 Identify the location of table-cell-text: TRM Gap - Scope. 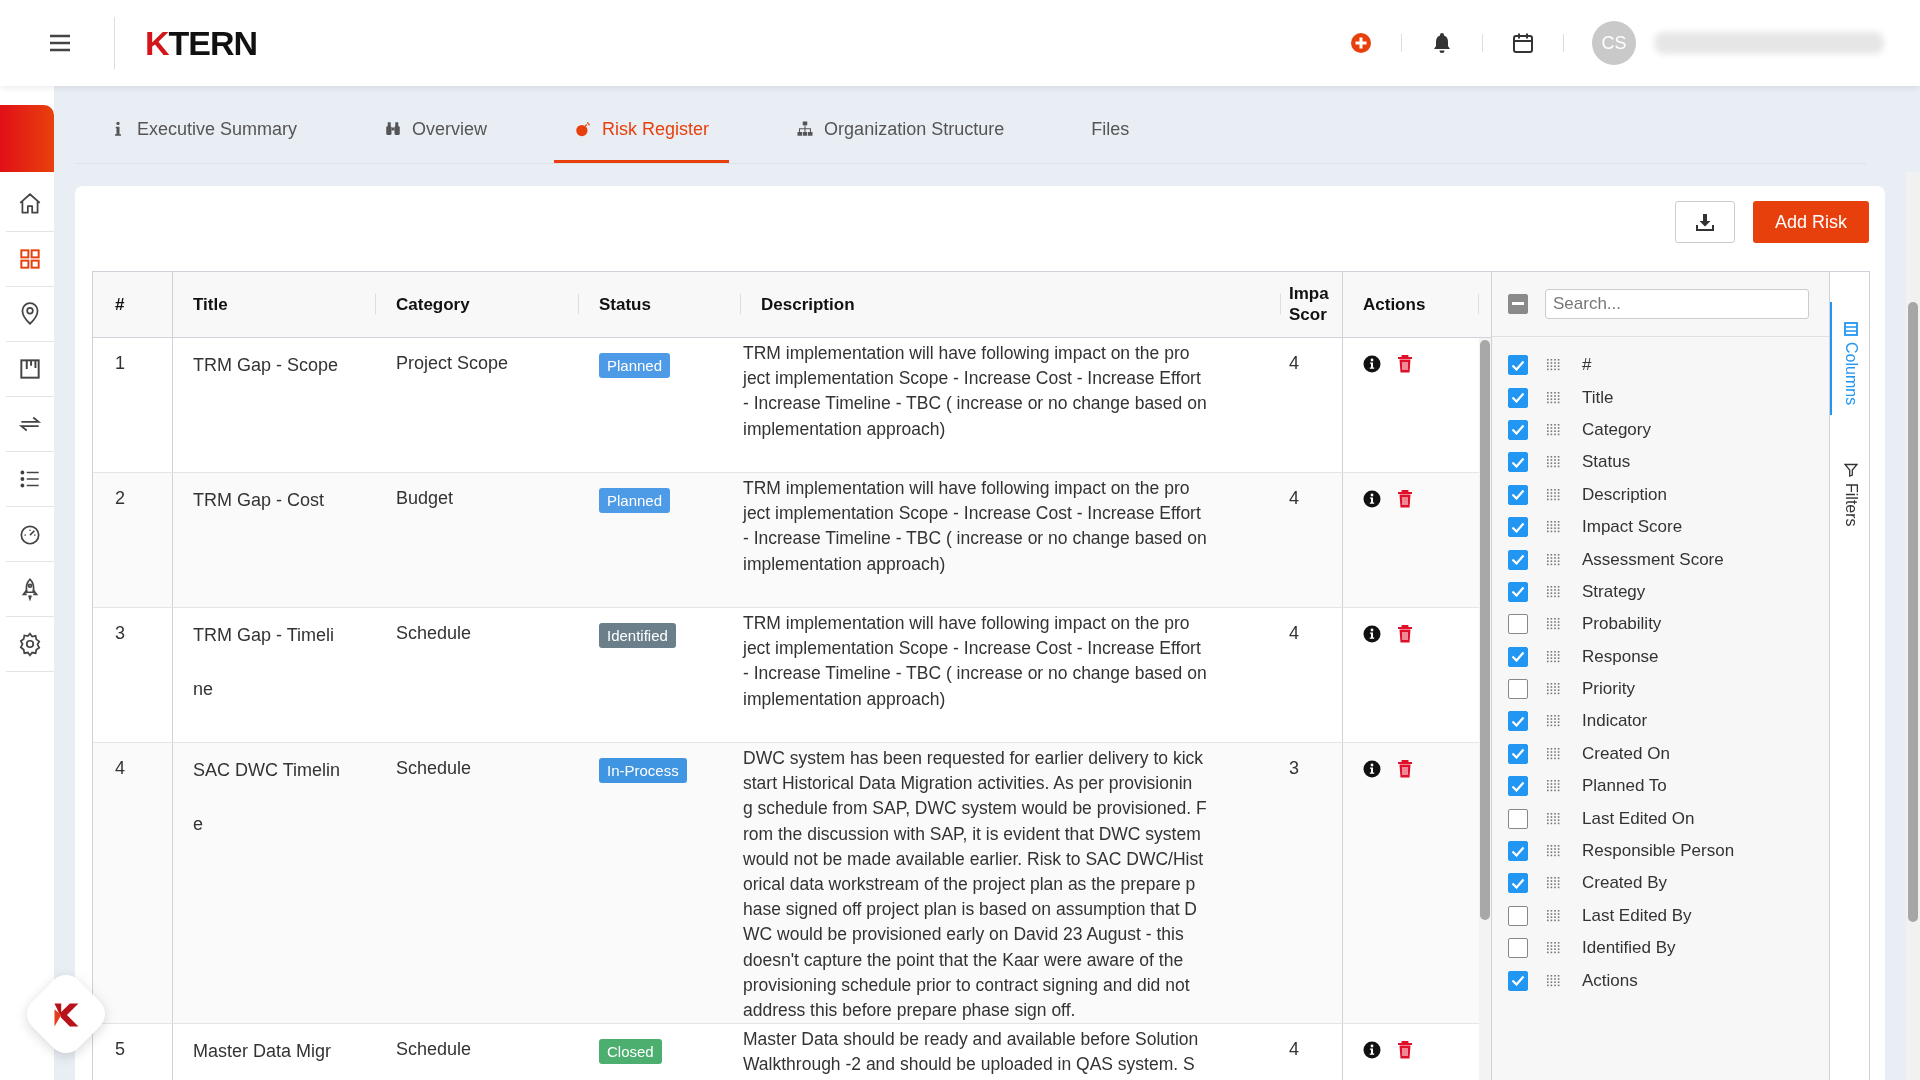
(266, 365).